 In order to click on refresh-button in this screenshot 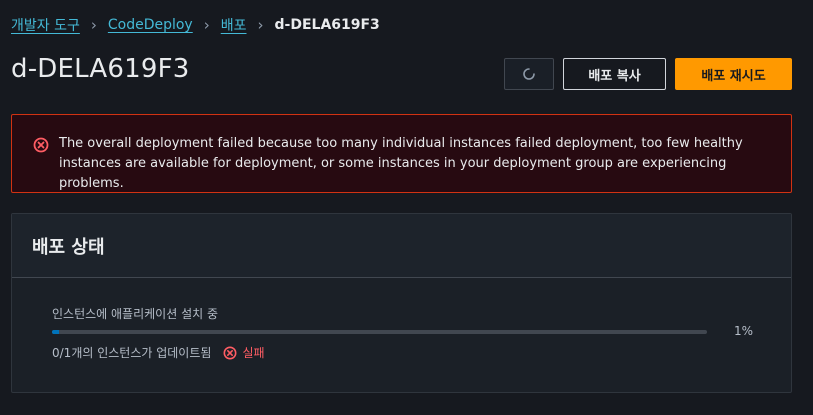, I will do `click(529, 74)`.